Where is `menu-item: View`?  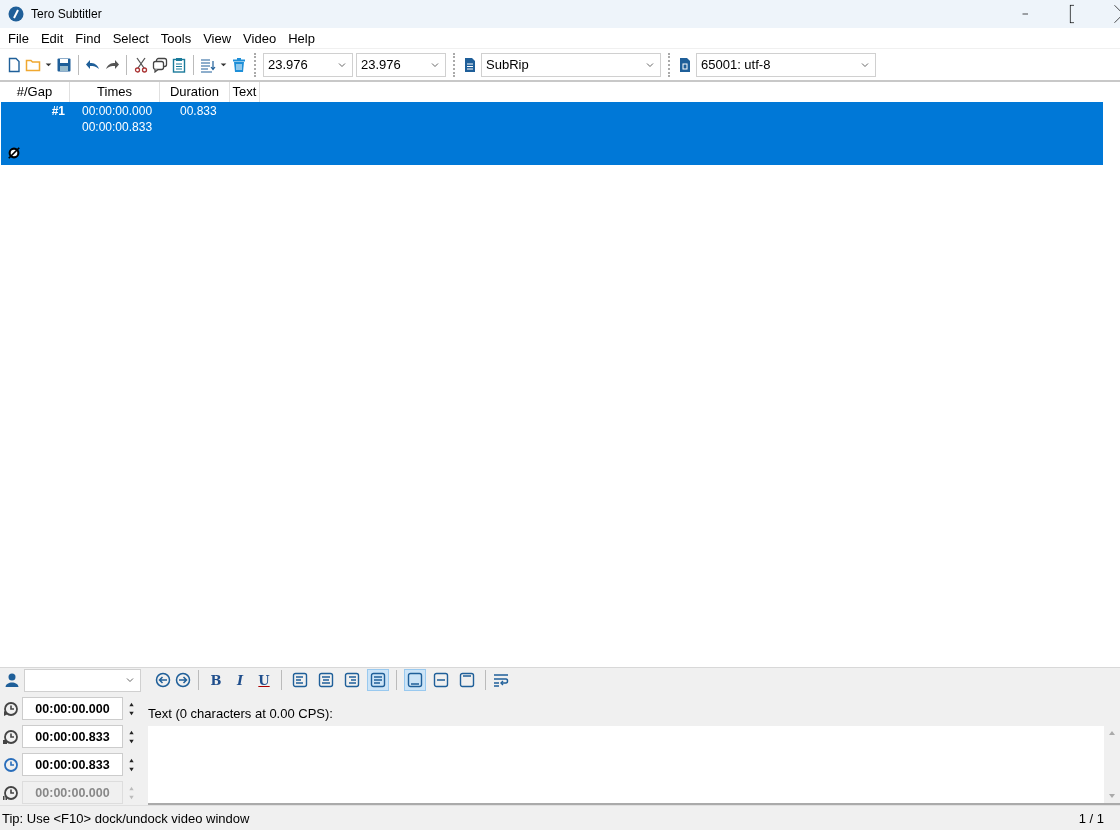 menu-item: View is located at coordinates (217, 38).